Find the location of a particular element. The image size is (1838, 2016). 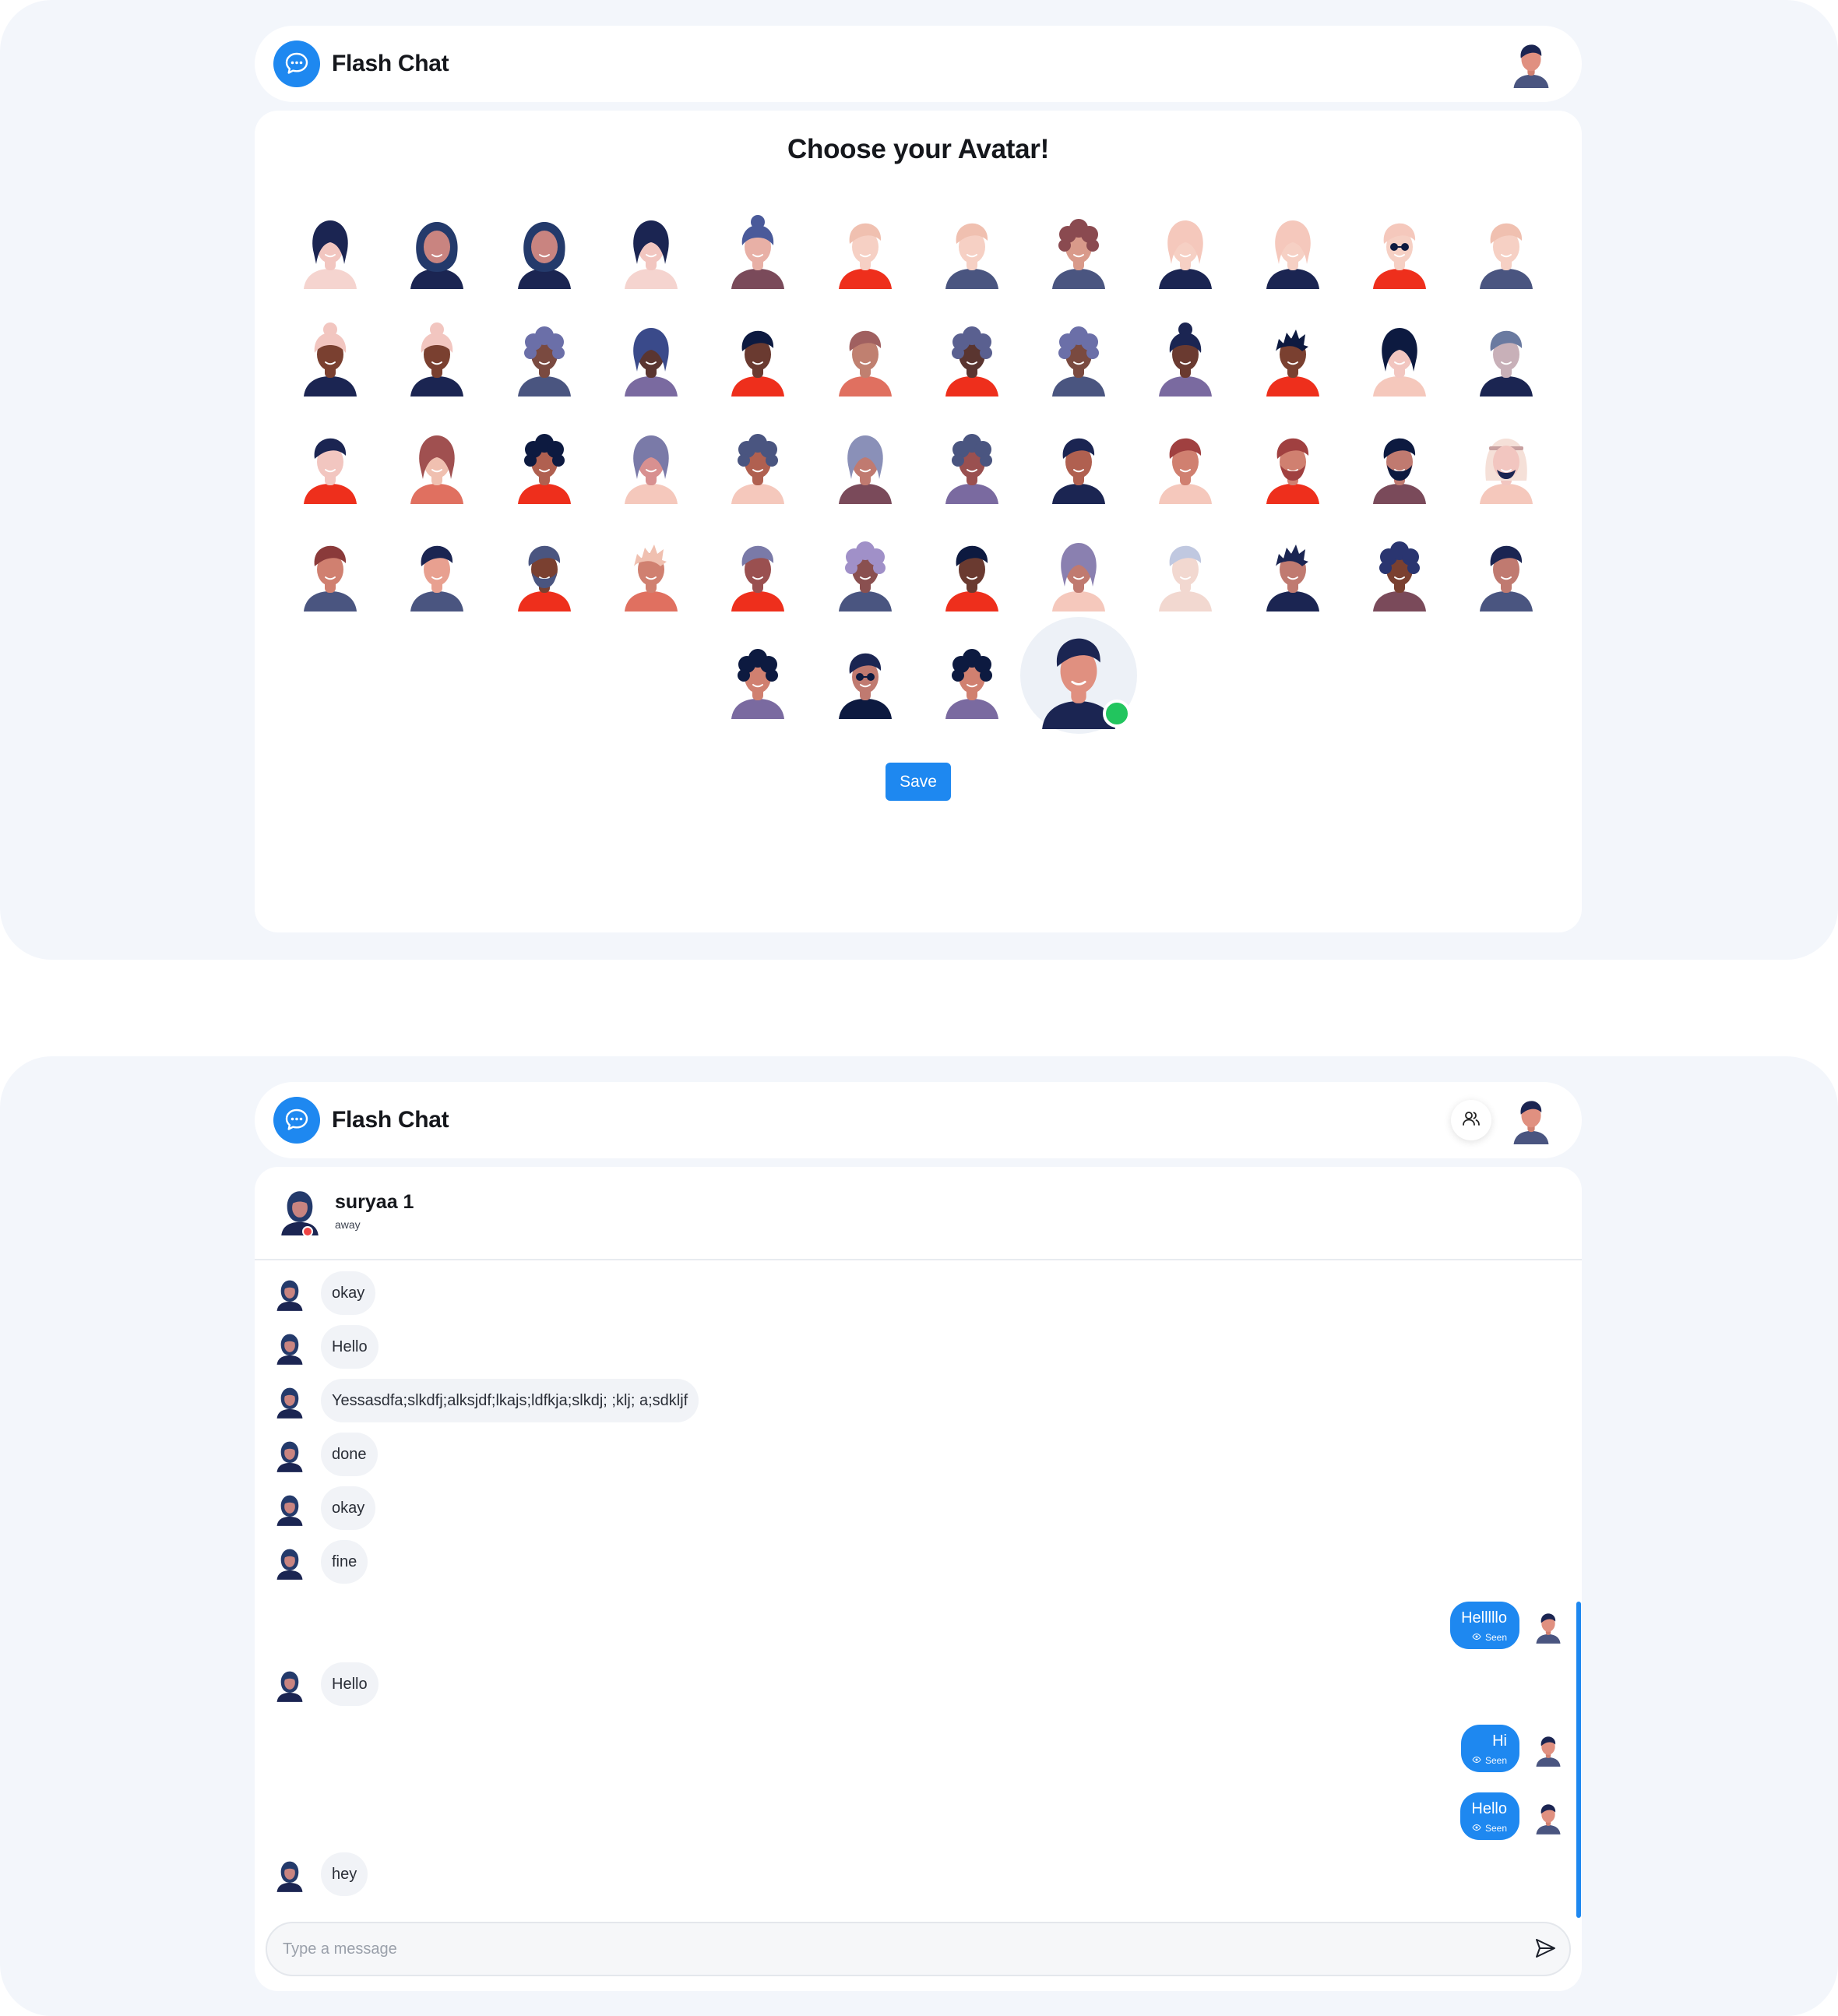

avatar-row is located at coordinates (918, 704).